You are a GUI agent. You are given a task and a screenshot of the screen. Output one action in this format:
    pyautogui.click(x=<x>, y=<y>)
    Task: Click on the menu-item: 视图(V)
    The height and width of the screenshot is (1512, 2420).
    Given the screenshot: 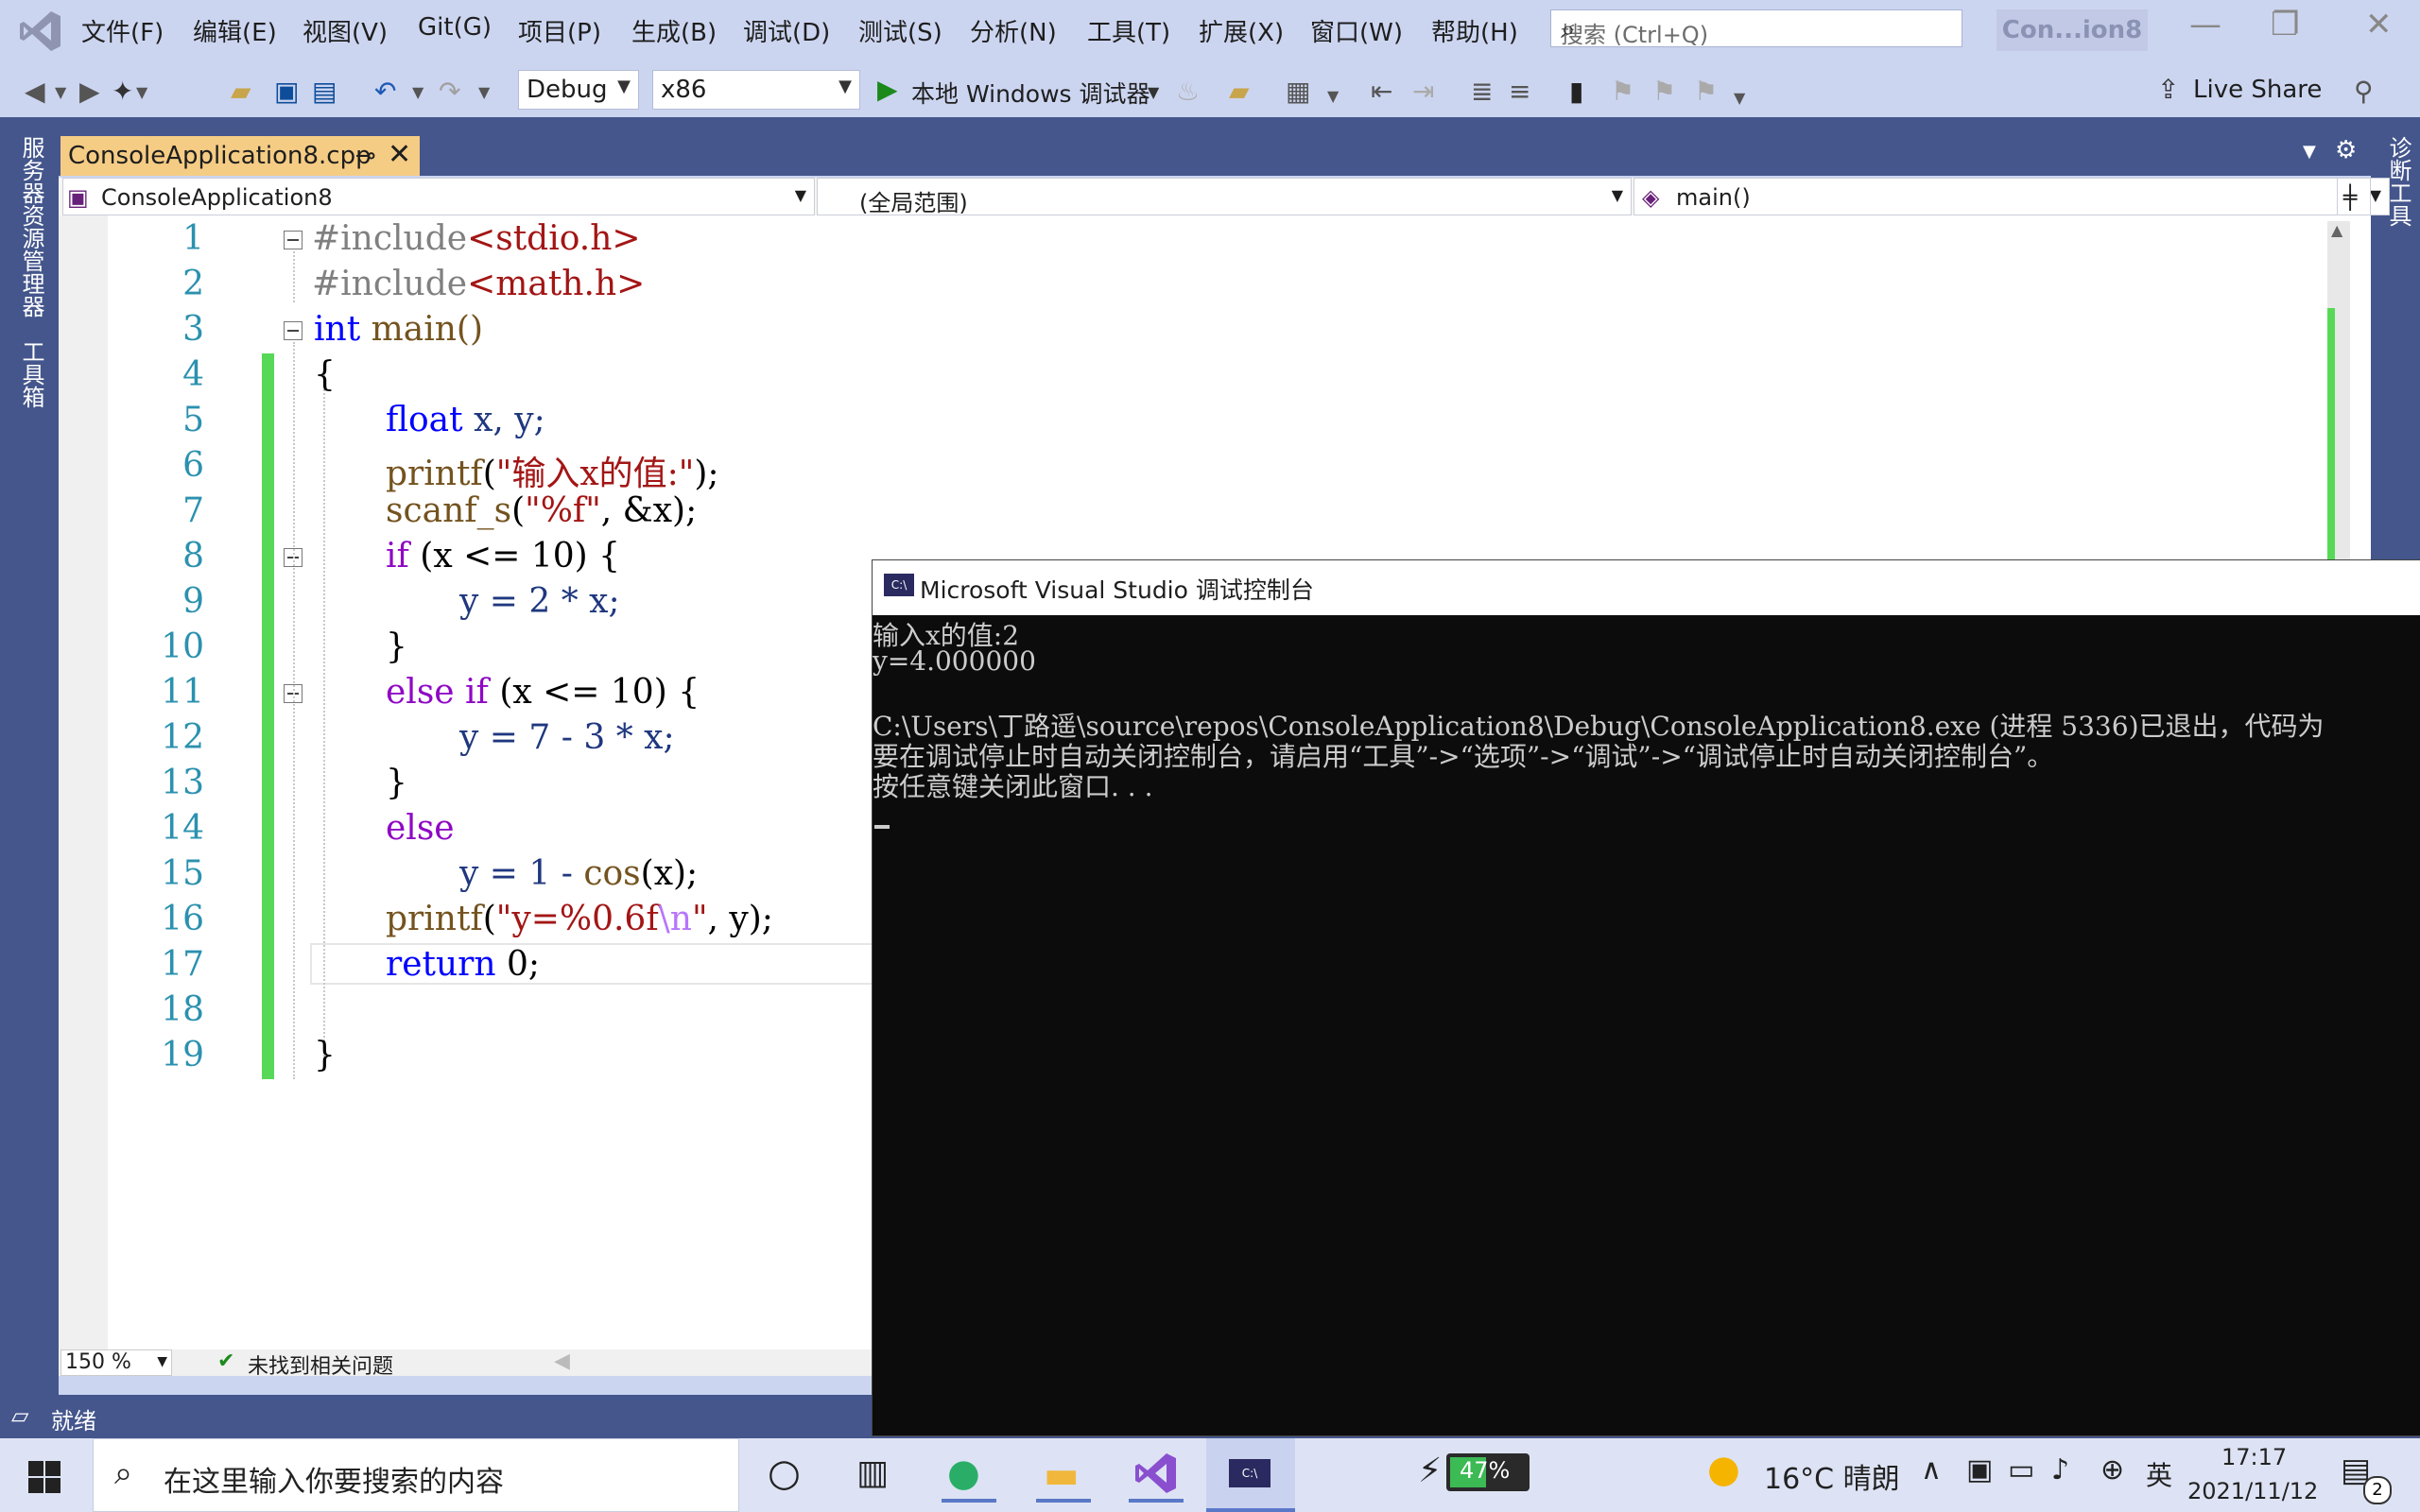 What is the action you would take?
    pyautogui.click(x=345, y=30)
    